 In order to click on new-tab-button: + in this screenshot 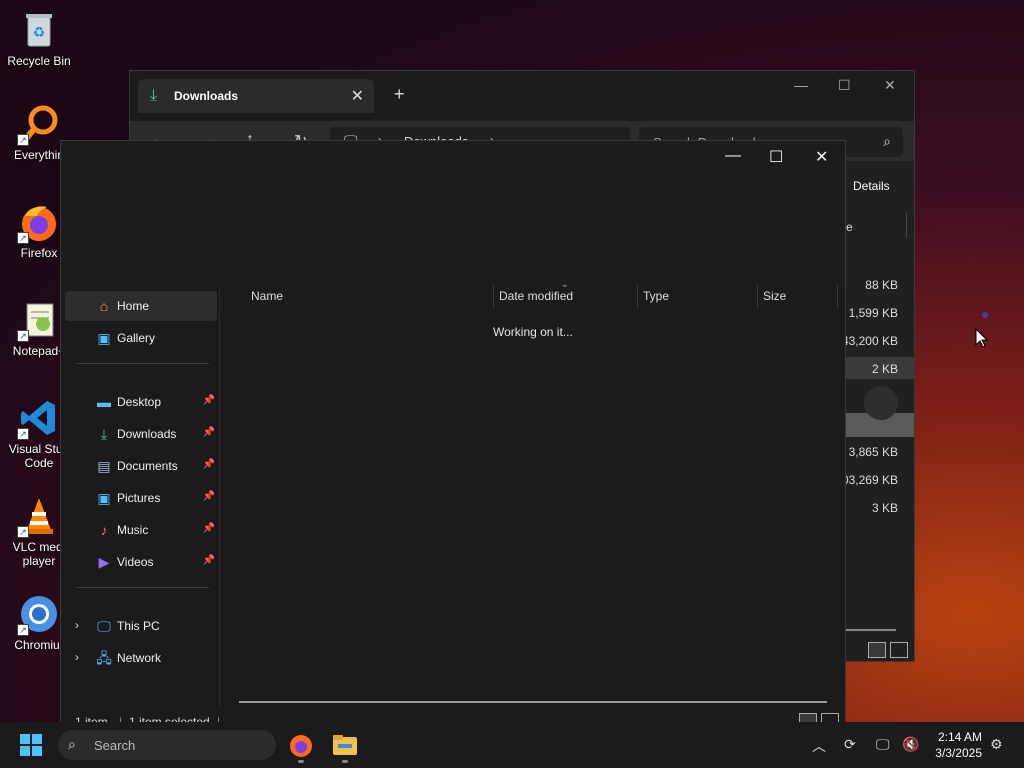, I will do `click(399, 94)`.